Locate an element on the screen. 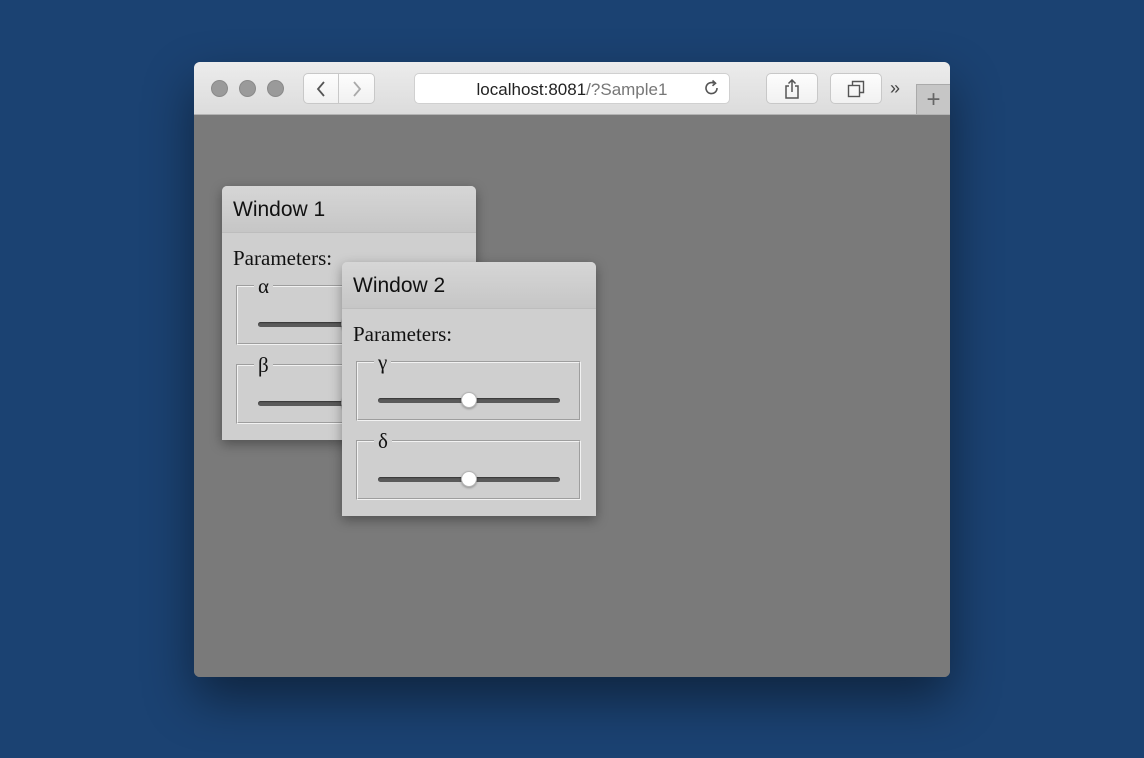 The image size is (1144, 758). address-host: localhost:8081 is located at coordinates (531, 89).